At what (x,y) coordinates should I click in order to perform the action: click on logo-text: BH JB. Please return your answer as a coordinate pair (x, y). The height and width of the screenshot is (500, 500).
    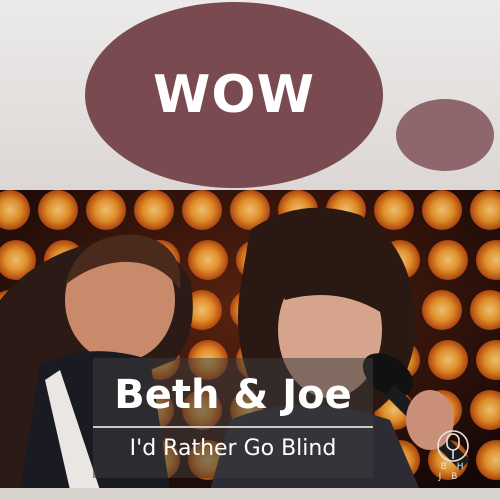
    Looking at the image, I should click on (456, 472).